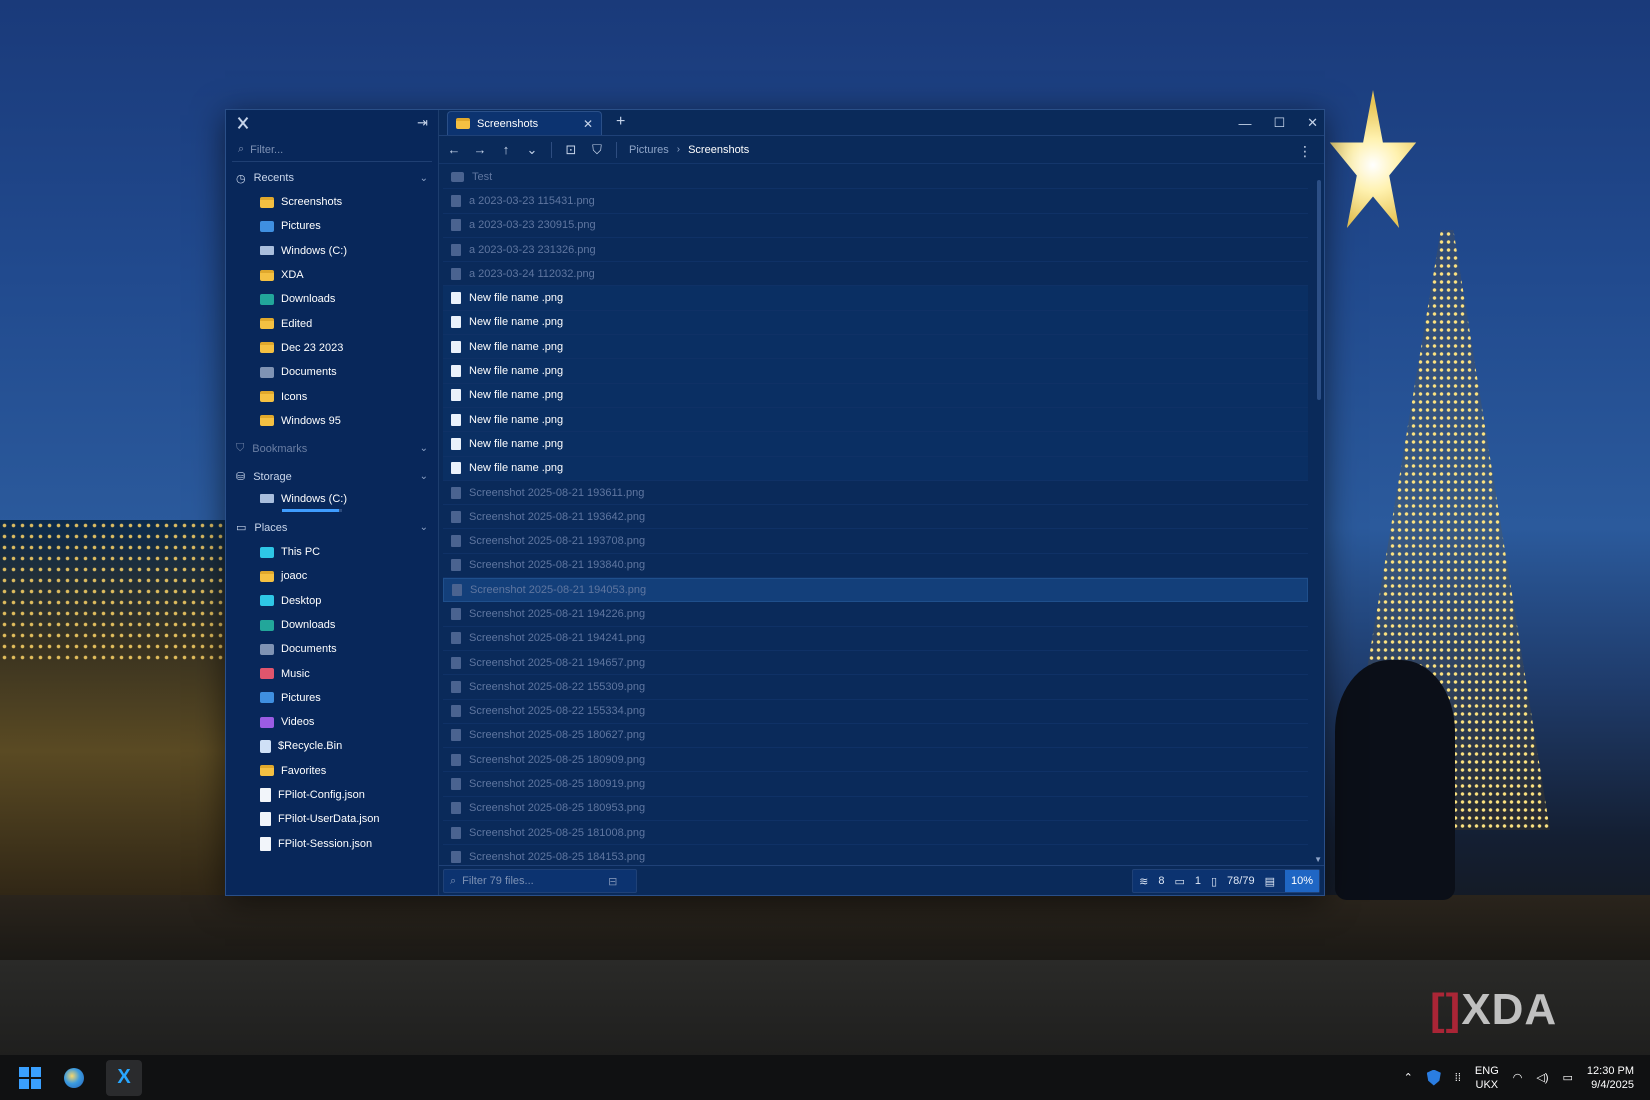  Describe the element at coordinates (1279, 123) in the screenshot. I see `maximize-icon: ☐` at that location.